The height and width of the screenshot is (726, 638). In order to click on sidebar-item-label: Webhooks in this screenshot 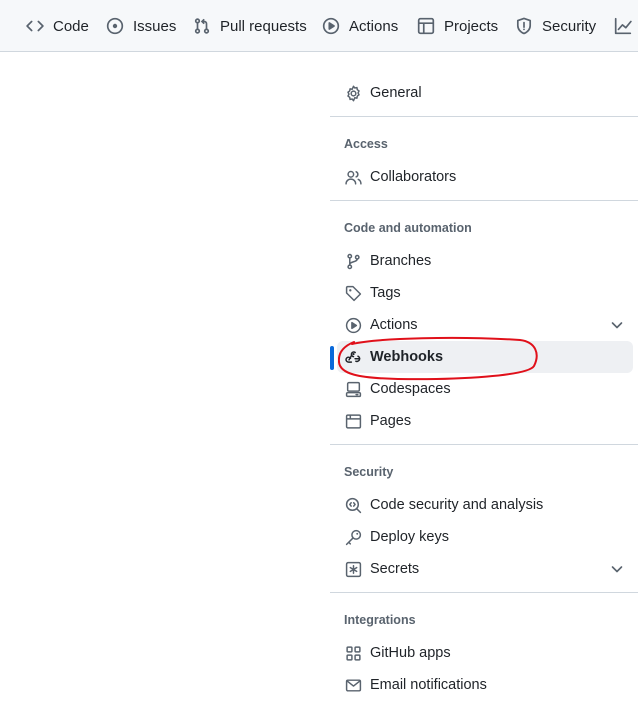, I will do `click(407, 357)`.